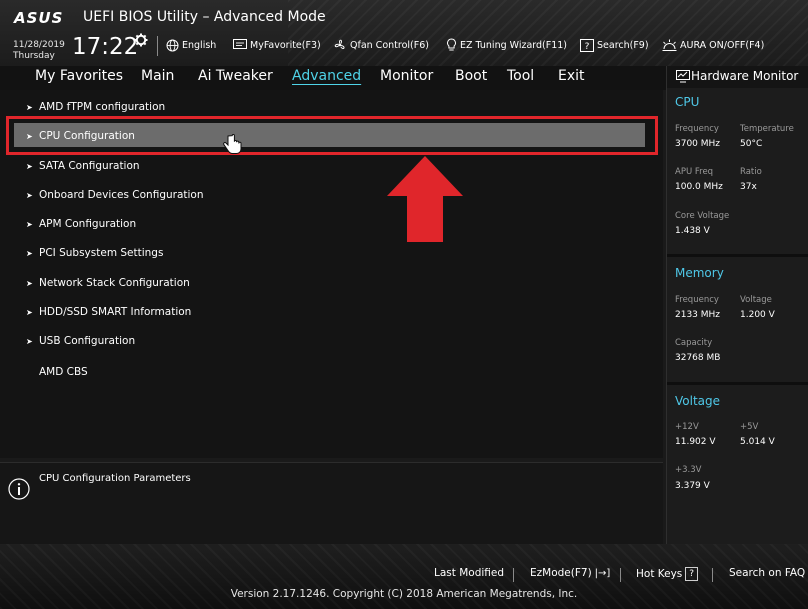 This screenshot has height=609, width=808. What do you see at coordinates (285, 45) in the screenshot?
I see `myfavorite-label: MyFavorite(F3)` at bounding box center [285, 45].